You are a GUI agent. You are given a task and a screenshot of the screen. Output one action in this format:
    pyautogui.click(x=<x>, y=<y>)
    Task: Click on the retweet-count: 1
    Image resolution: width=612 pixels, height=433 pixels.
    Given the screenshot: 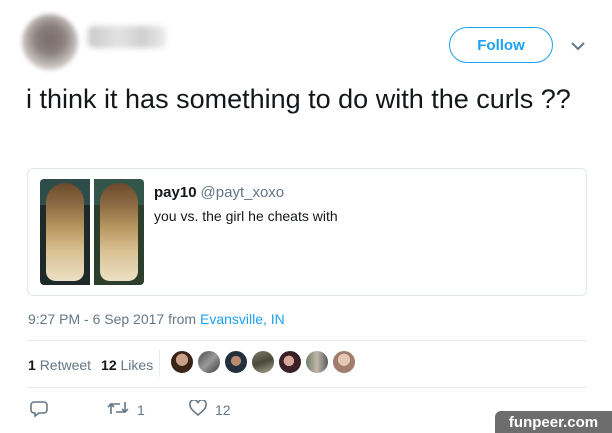 What is the action you would take?
    pyautogui.click(x=141, y=409)
    